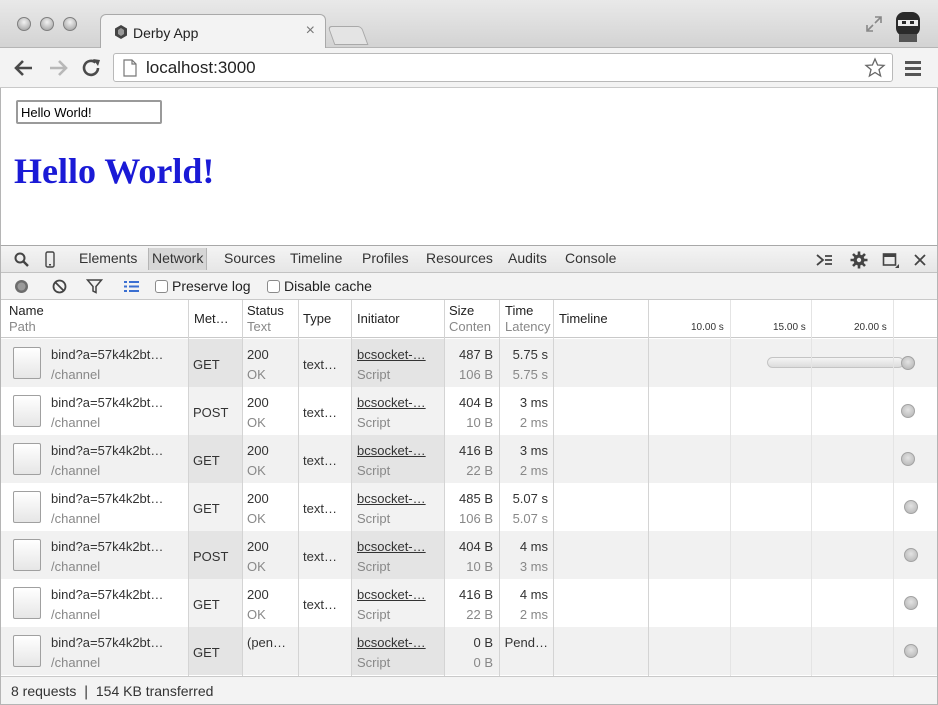 The width and height of the screenshot is (938, 705). What do you see at coordinates (178, 259) in the screenshot?
I see `tab-network: Network` at bounding box center [178, 259].